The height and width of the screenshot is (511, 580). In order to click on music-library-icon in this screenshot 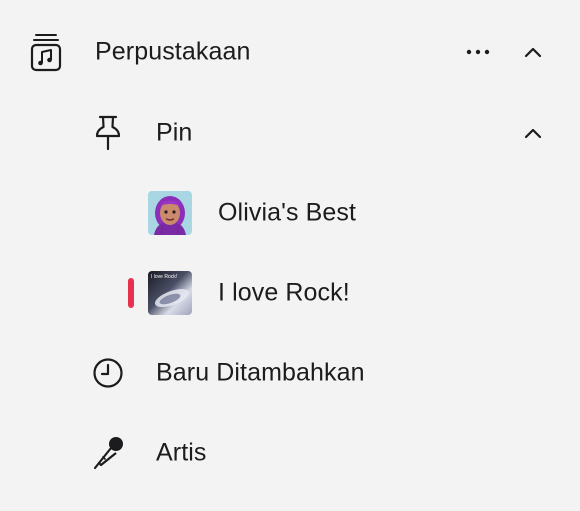, I will do `click(46, 52)`.